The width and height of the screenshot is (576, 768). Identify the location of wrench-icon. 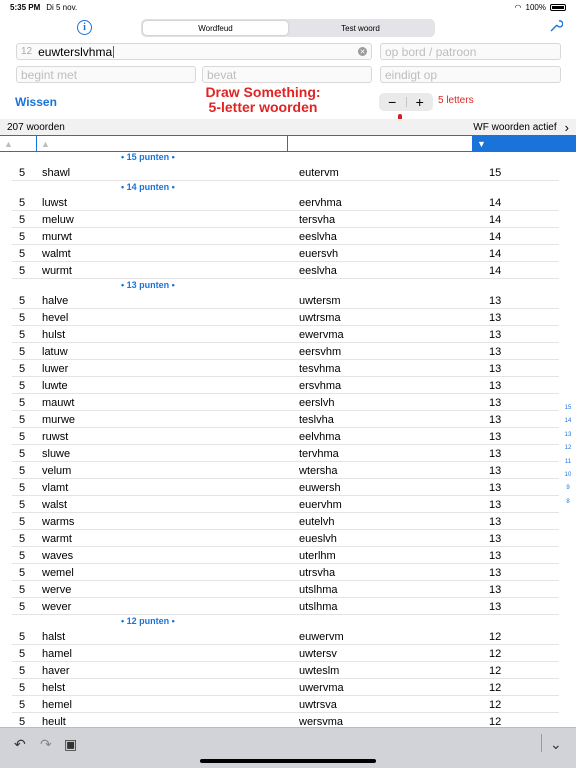
(556, 27).